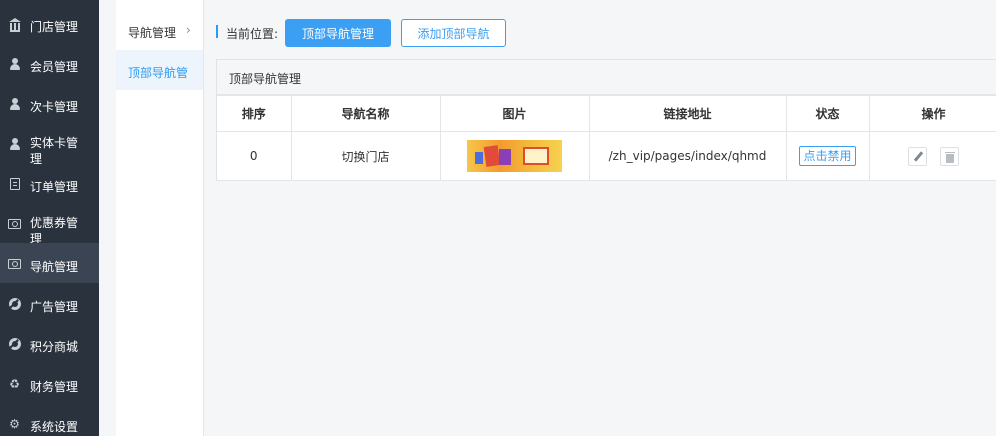 The height and width of the screenshot is (436, 996). Describe the element at coordinates (606, 77) in the screenshot. I see `panel-header: 顶部导航管理` at that location.